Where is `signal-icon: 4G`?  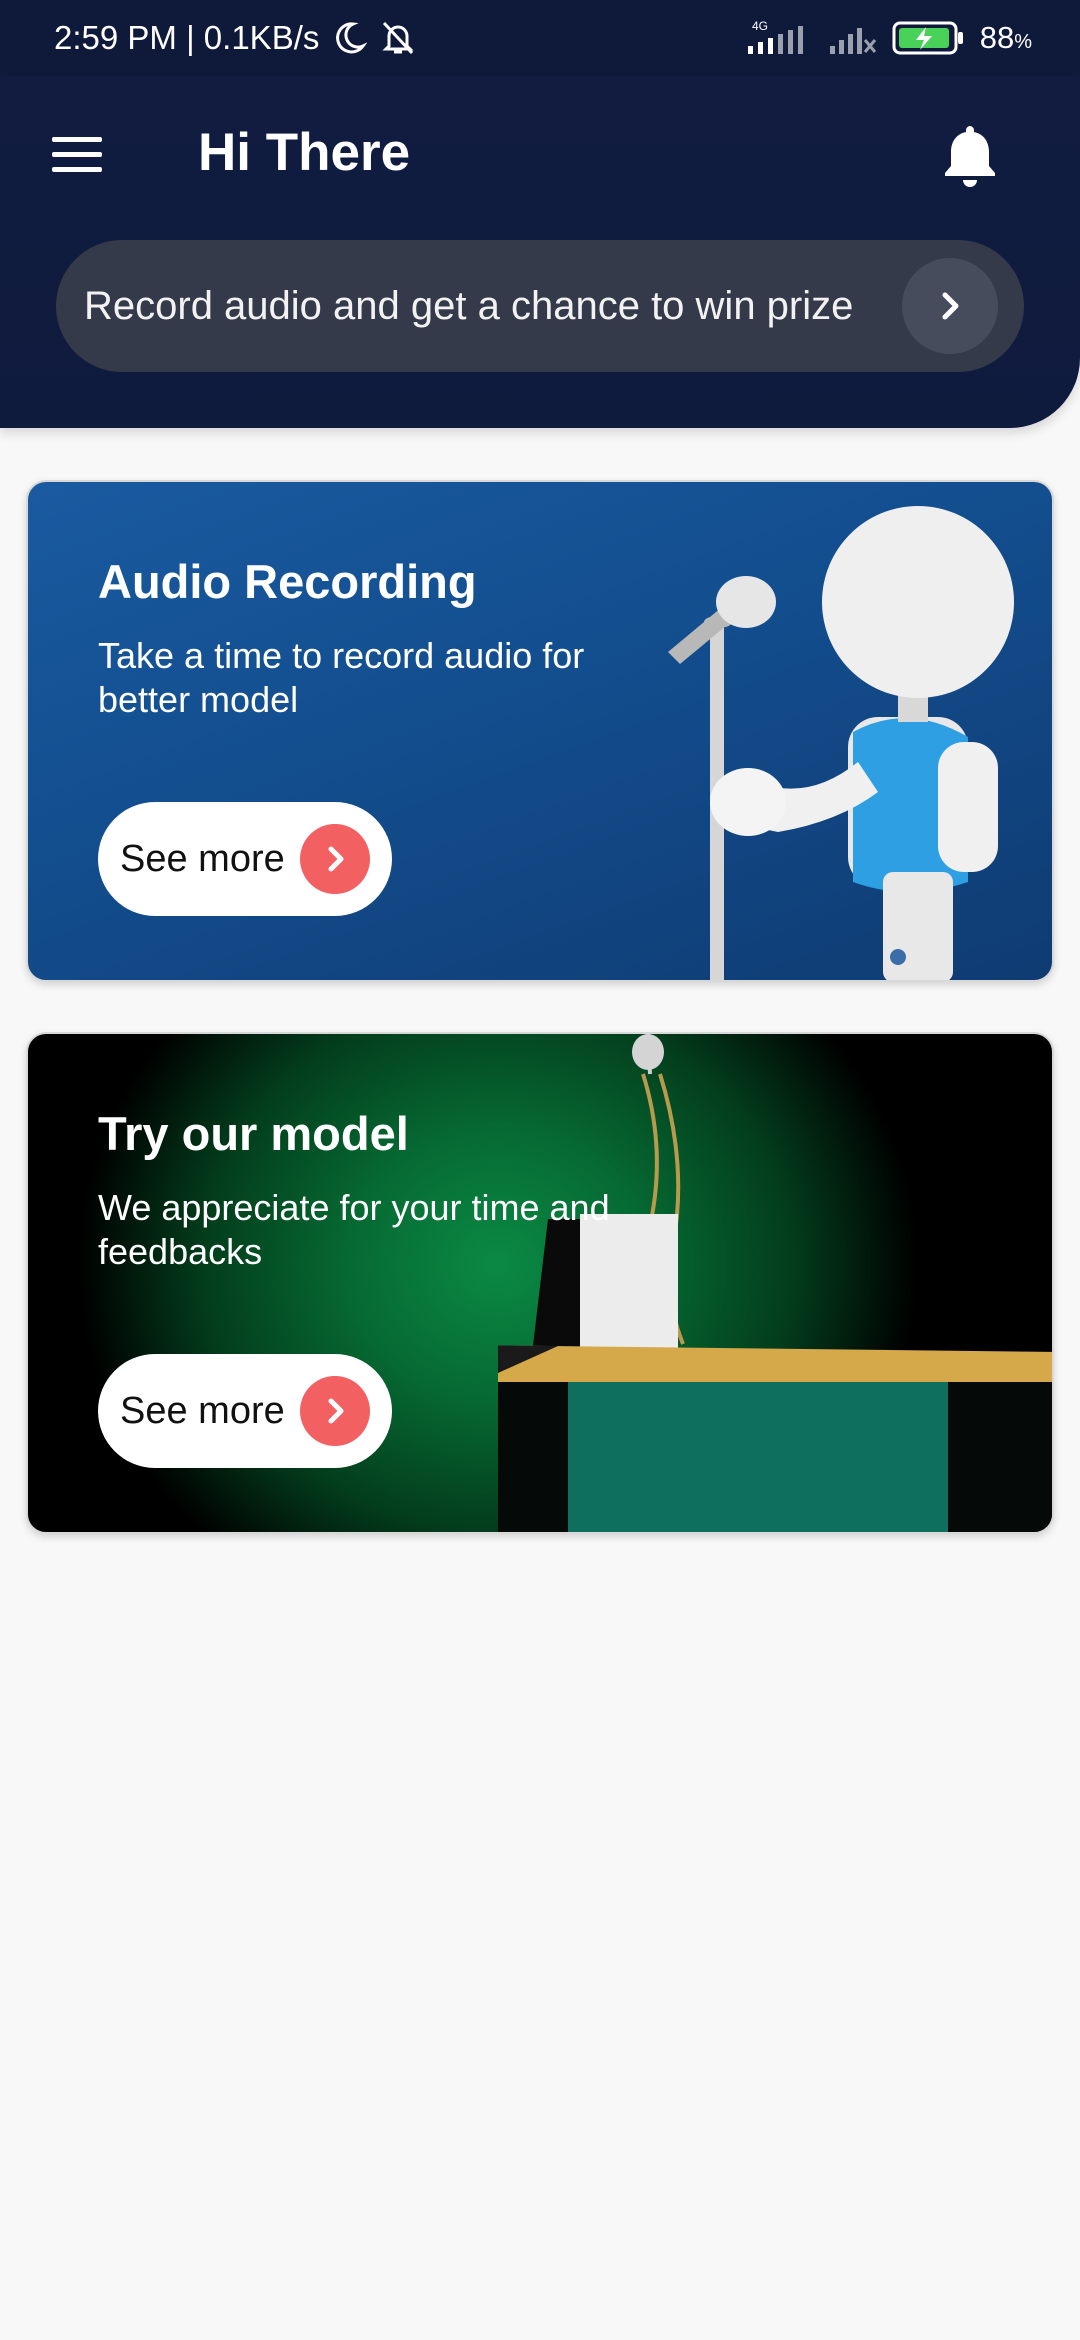
signal-icon: 4G is located at coordinates (779, 38).